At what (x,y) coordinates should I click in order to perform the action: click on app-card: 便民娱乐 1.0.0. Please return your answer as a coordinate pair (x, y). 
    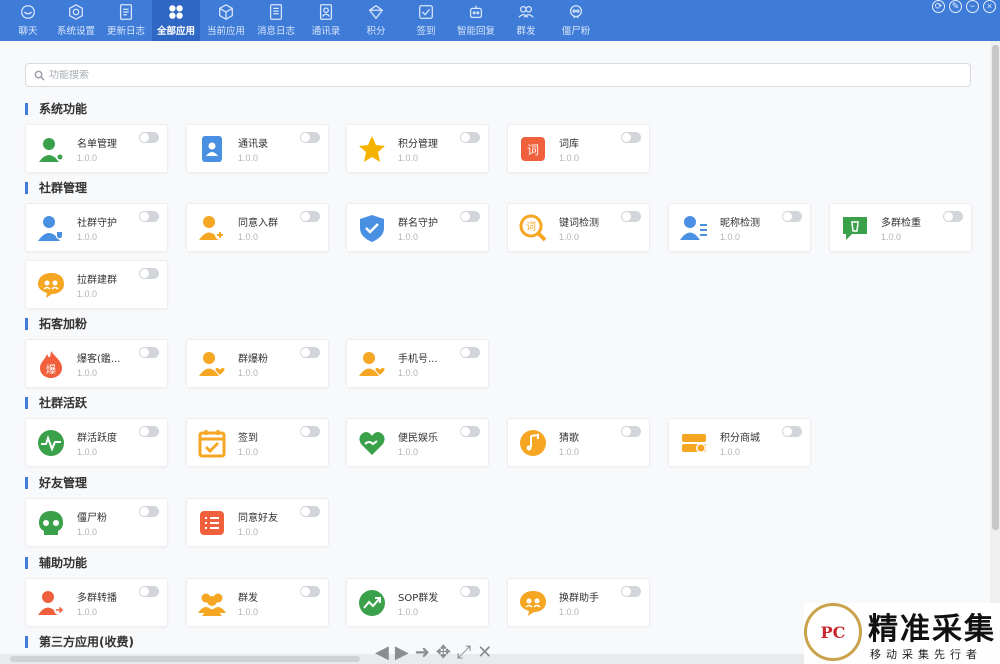
    Looking at the image, I should click on (417, 442).